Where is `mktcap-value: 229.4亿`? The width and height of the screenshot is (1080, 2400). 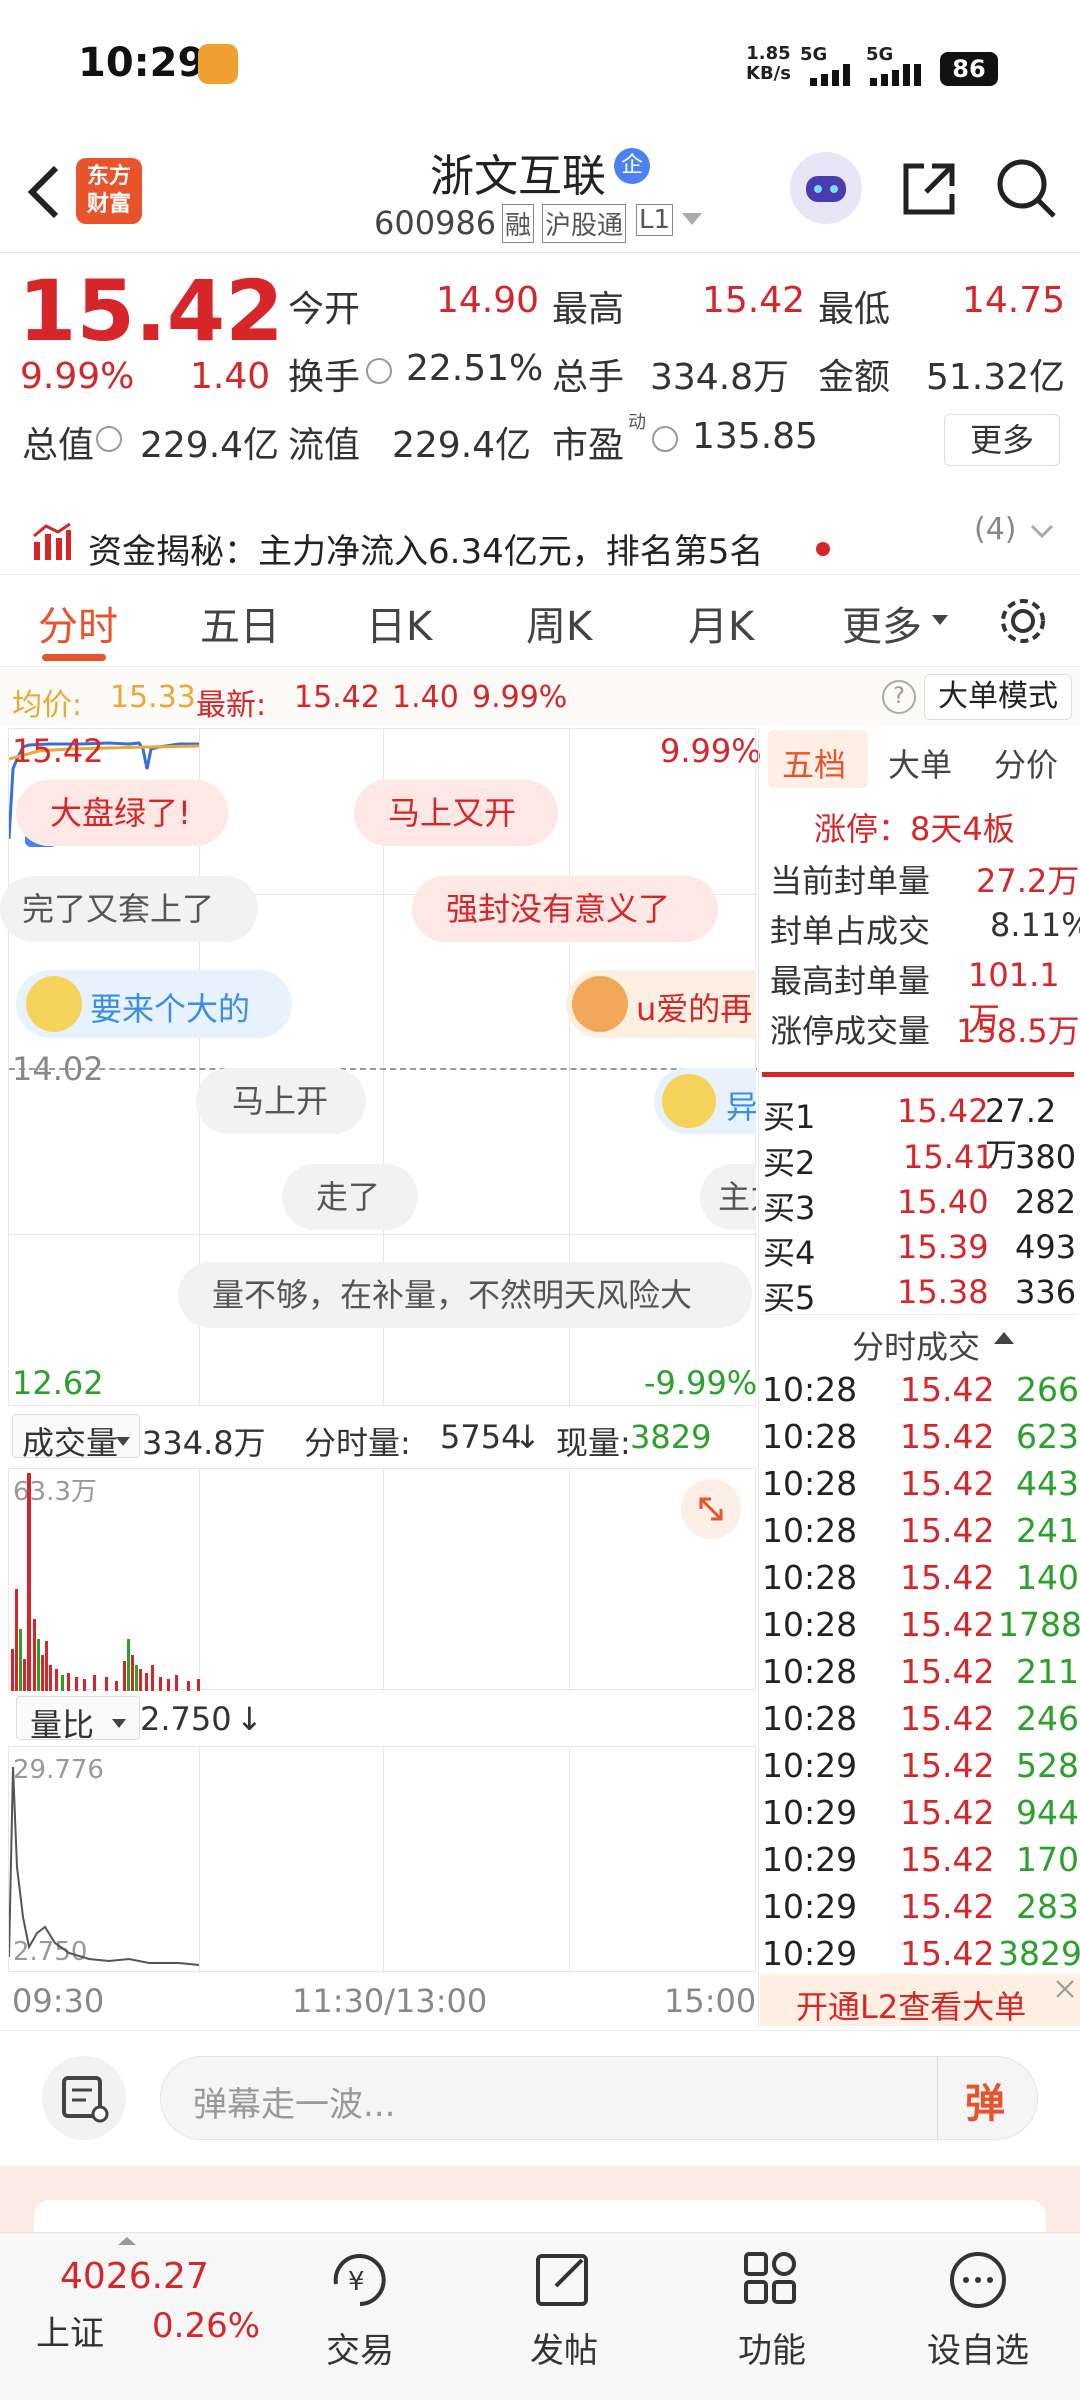
mktcap-value: 229.4亿 is located at coordinates (210, 445).